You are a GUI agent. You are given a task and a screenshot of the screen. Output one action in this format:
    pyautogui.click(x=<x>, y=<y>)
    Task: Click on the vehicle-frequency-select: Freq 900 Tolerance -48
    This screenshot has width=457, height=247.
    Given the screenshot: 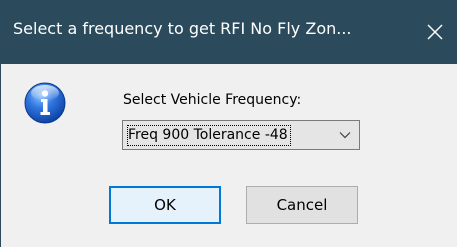 What is the action you would take?
    pyautogui.click(x=241, y=135)
    